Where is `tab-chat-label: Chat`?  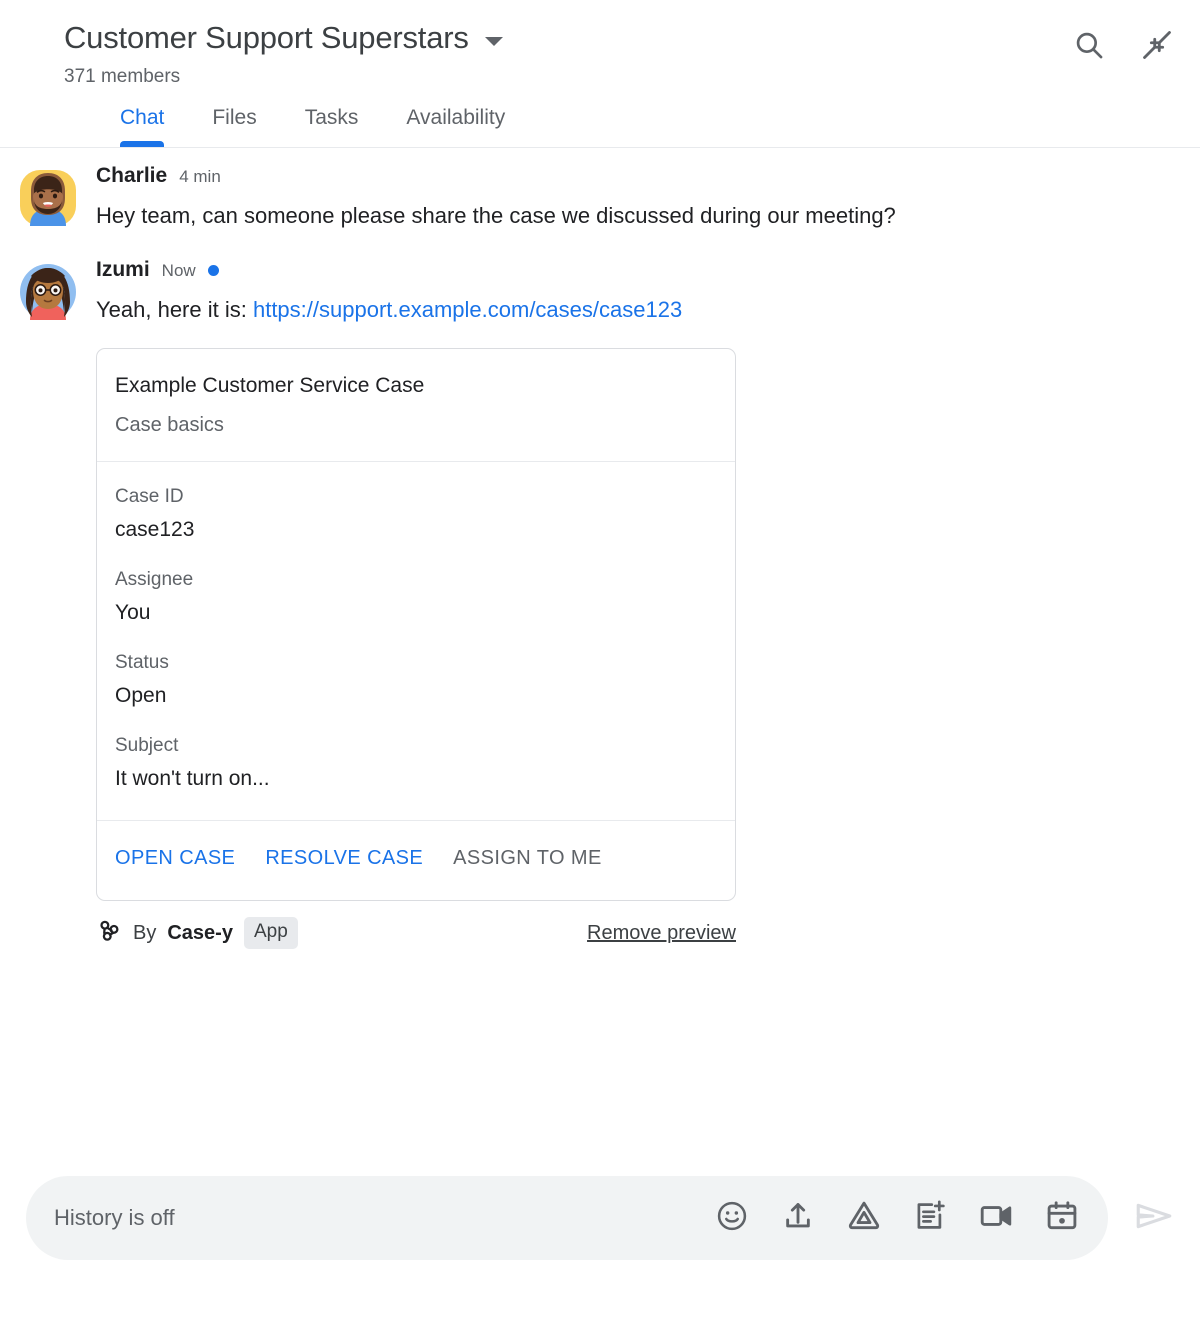
tab-chat-label: Chat is located at coordinates (142, 117).